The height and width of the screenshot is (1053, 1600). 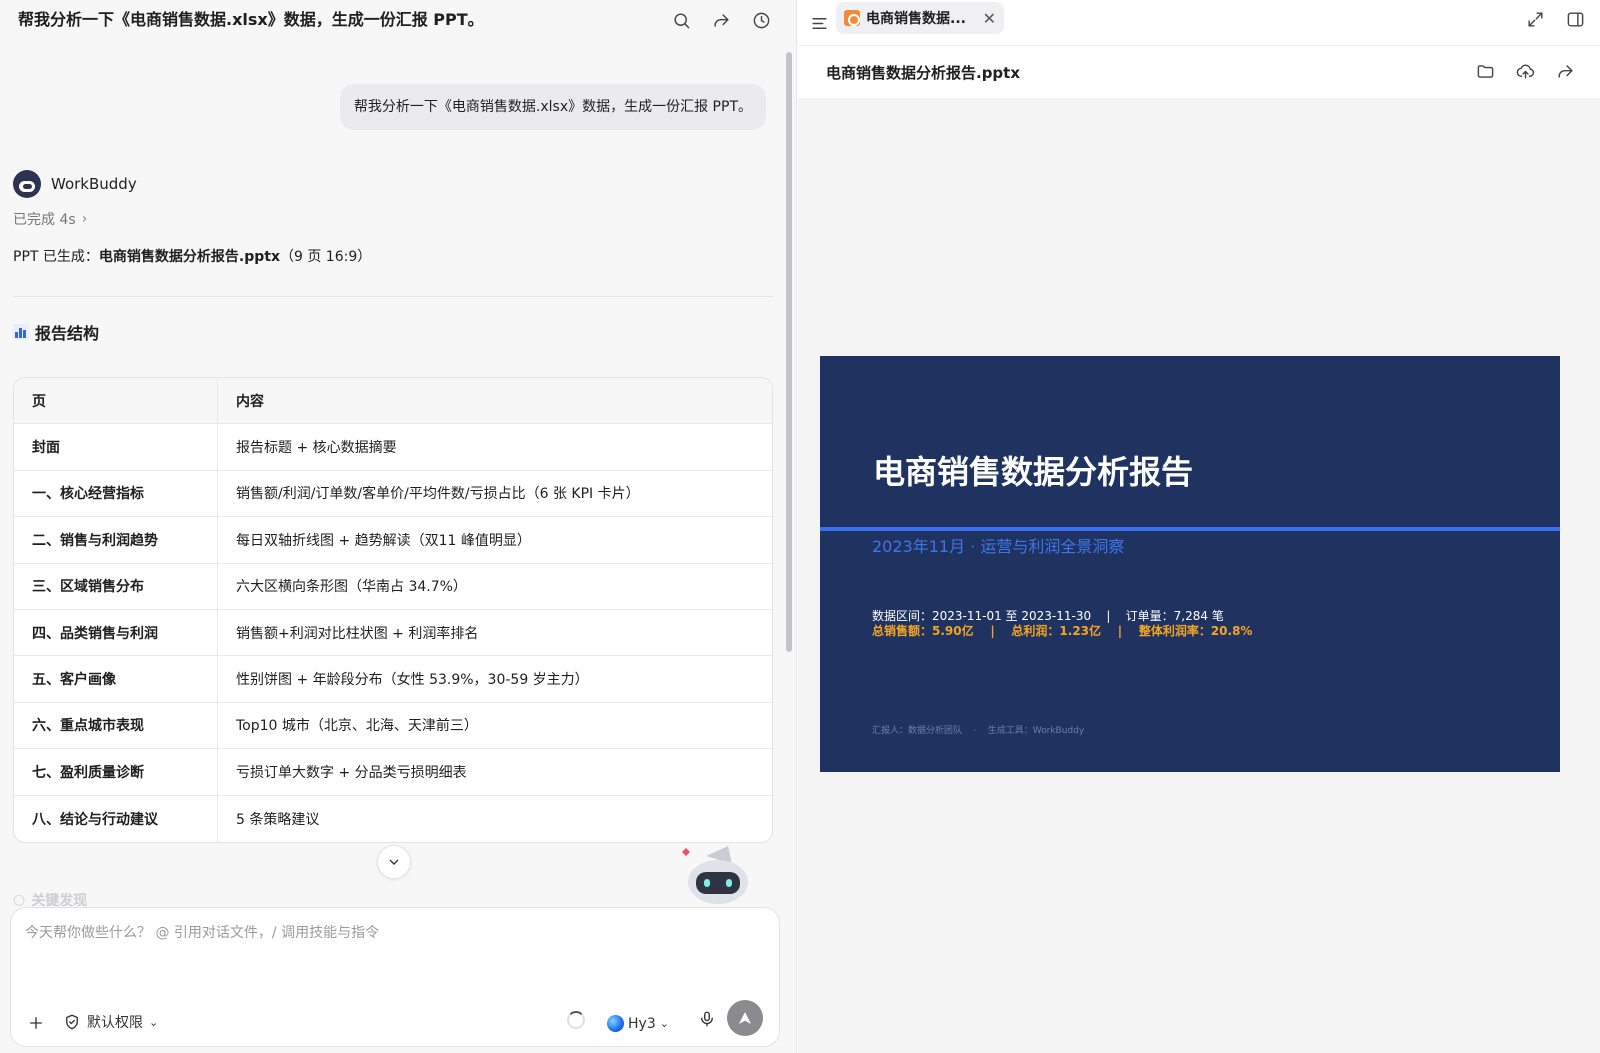 I want to click on table-row: 五、客户画像 性别饼图 + 年龄段分布（女性 53.9%，30-59 岁主力）, so click(x=393, y=679).